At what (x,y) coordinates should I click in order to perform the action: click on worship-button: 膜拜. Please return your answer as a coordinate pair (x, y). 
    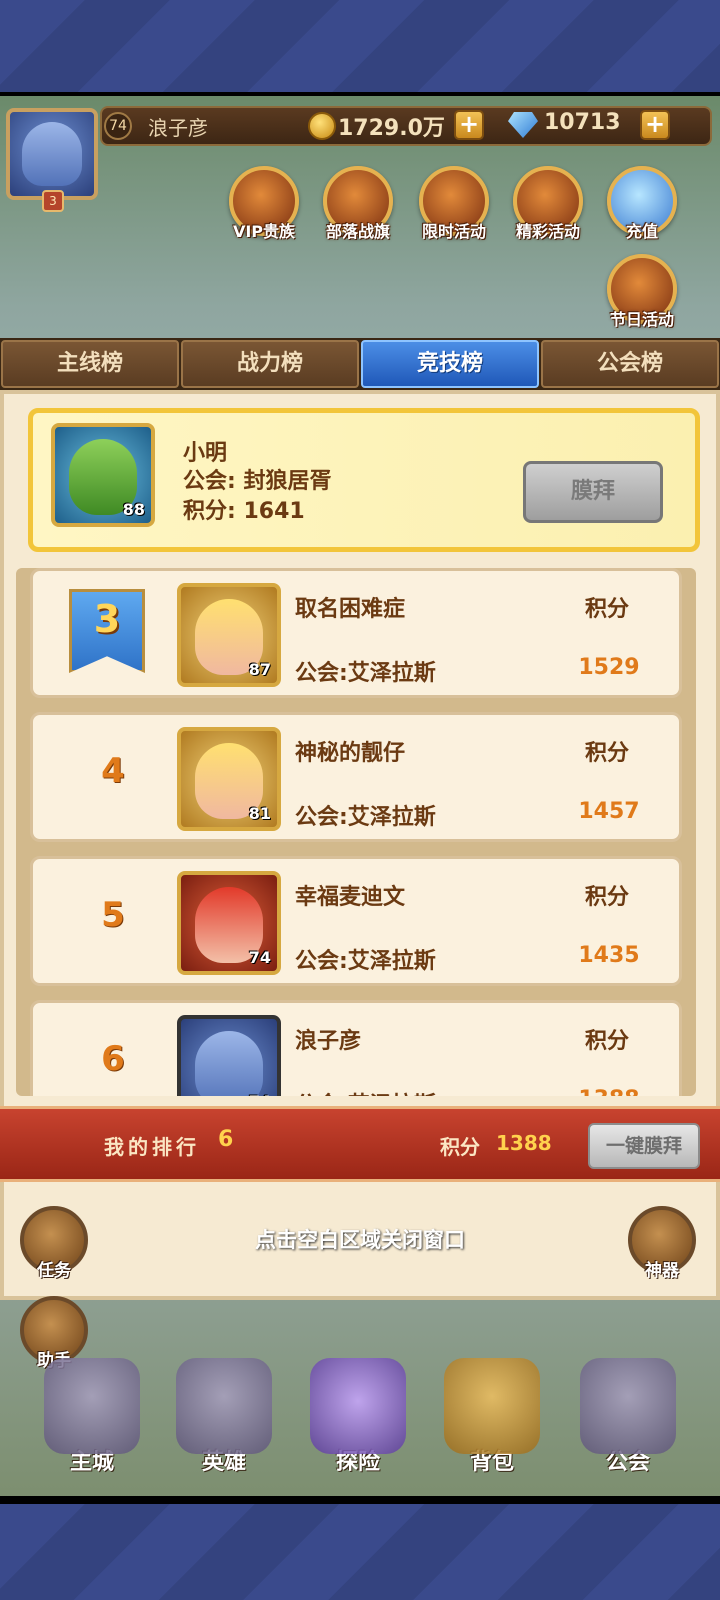
    Looking at the image, I should click on (593, 492).